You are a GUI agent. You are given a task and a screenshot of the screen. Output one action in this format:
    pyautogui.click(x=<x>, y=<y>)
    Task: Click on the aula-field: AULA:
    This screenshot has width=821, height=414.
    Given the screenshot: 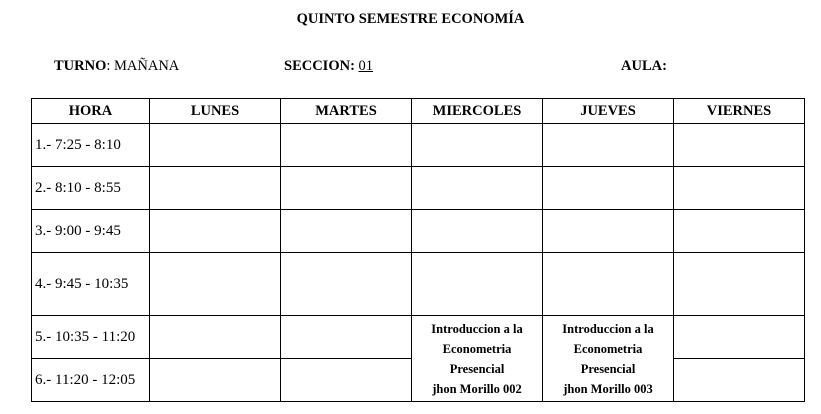 What is the action you would take?
    pyautogui.click(x=644, y=66)
    